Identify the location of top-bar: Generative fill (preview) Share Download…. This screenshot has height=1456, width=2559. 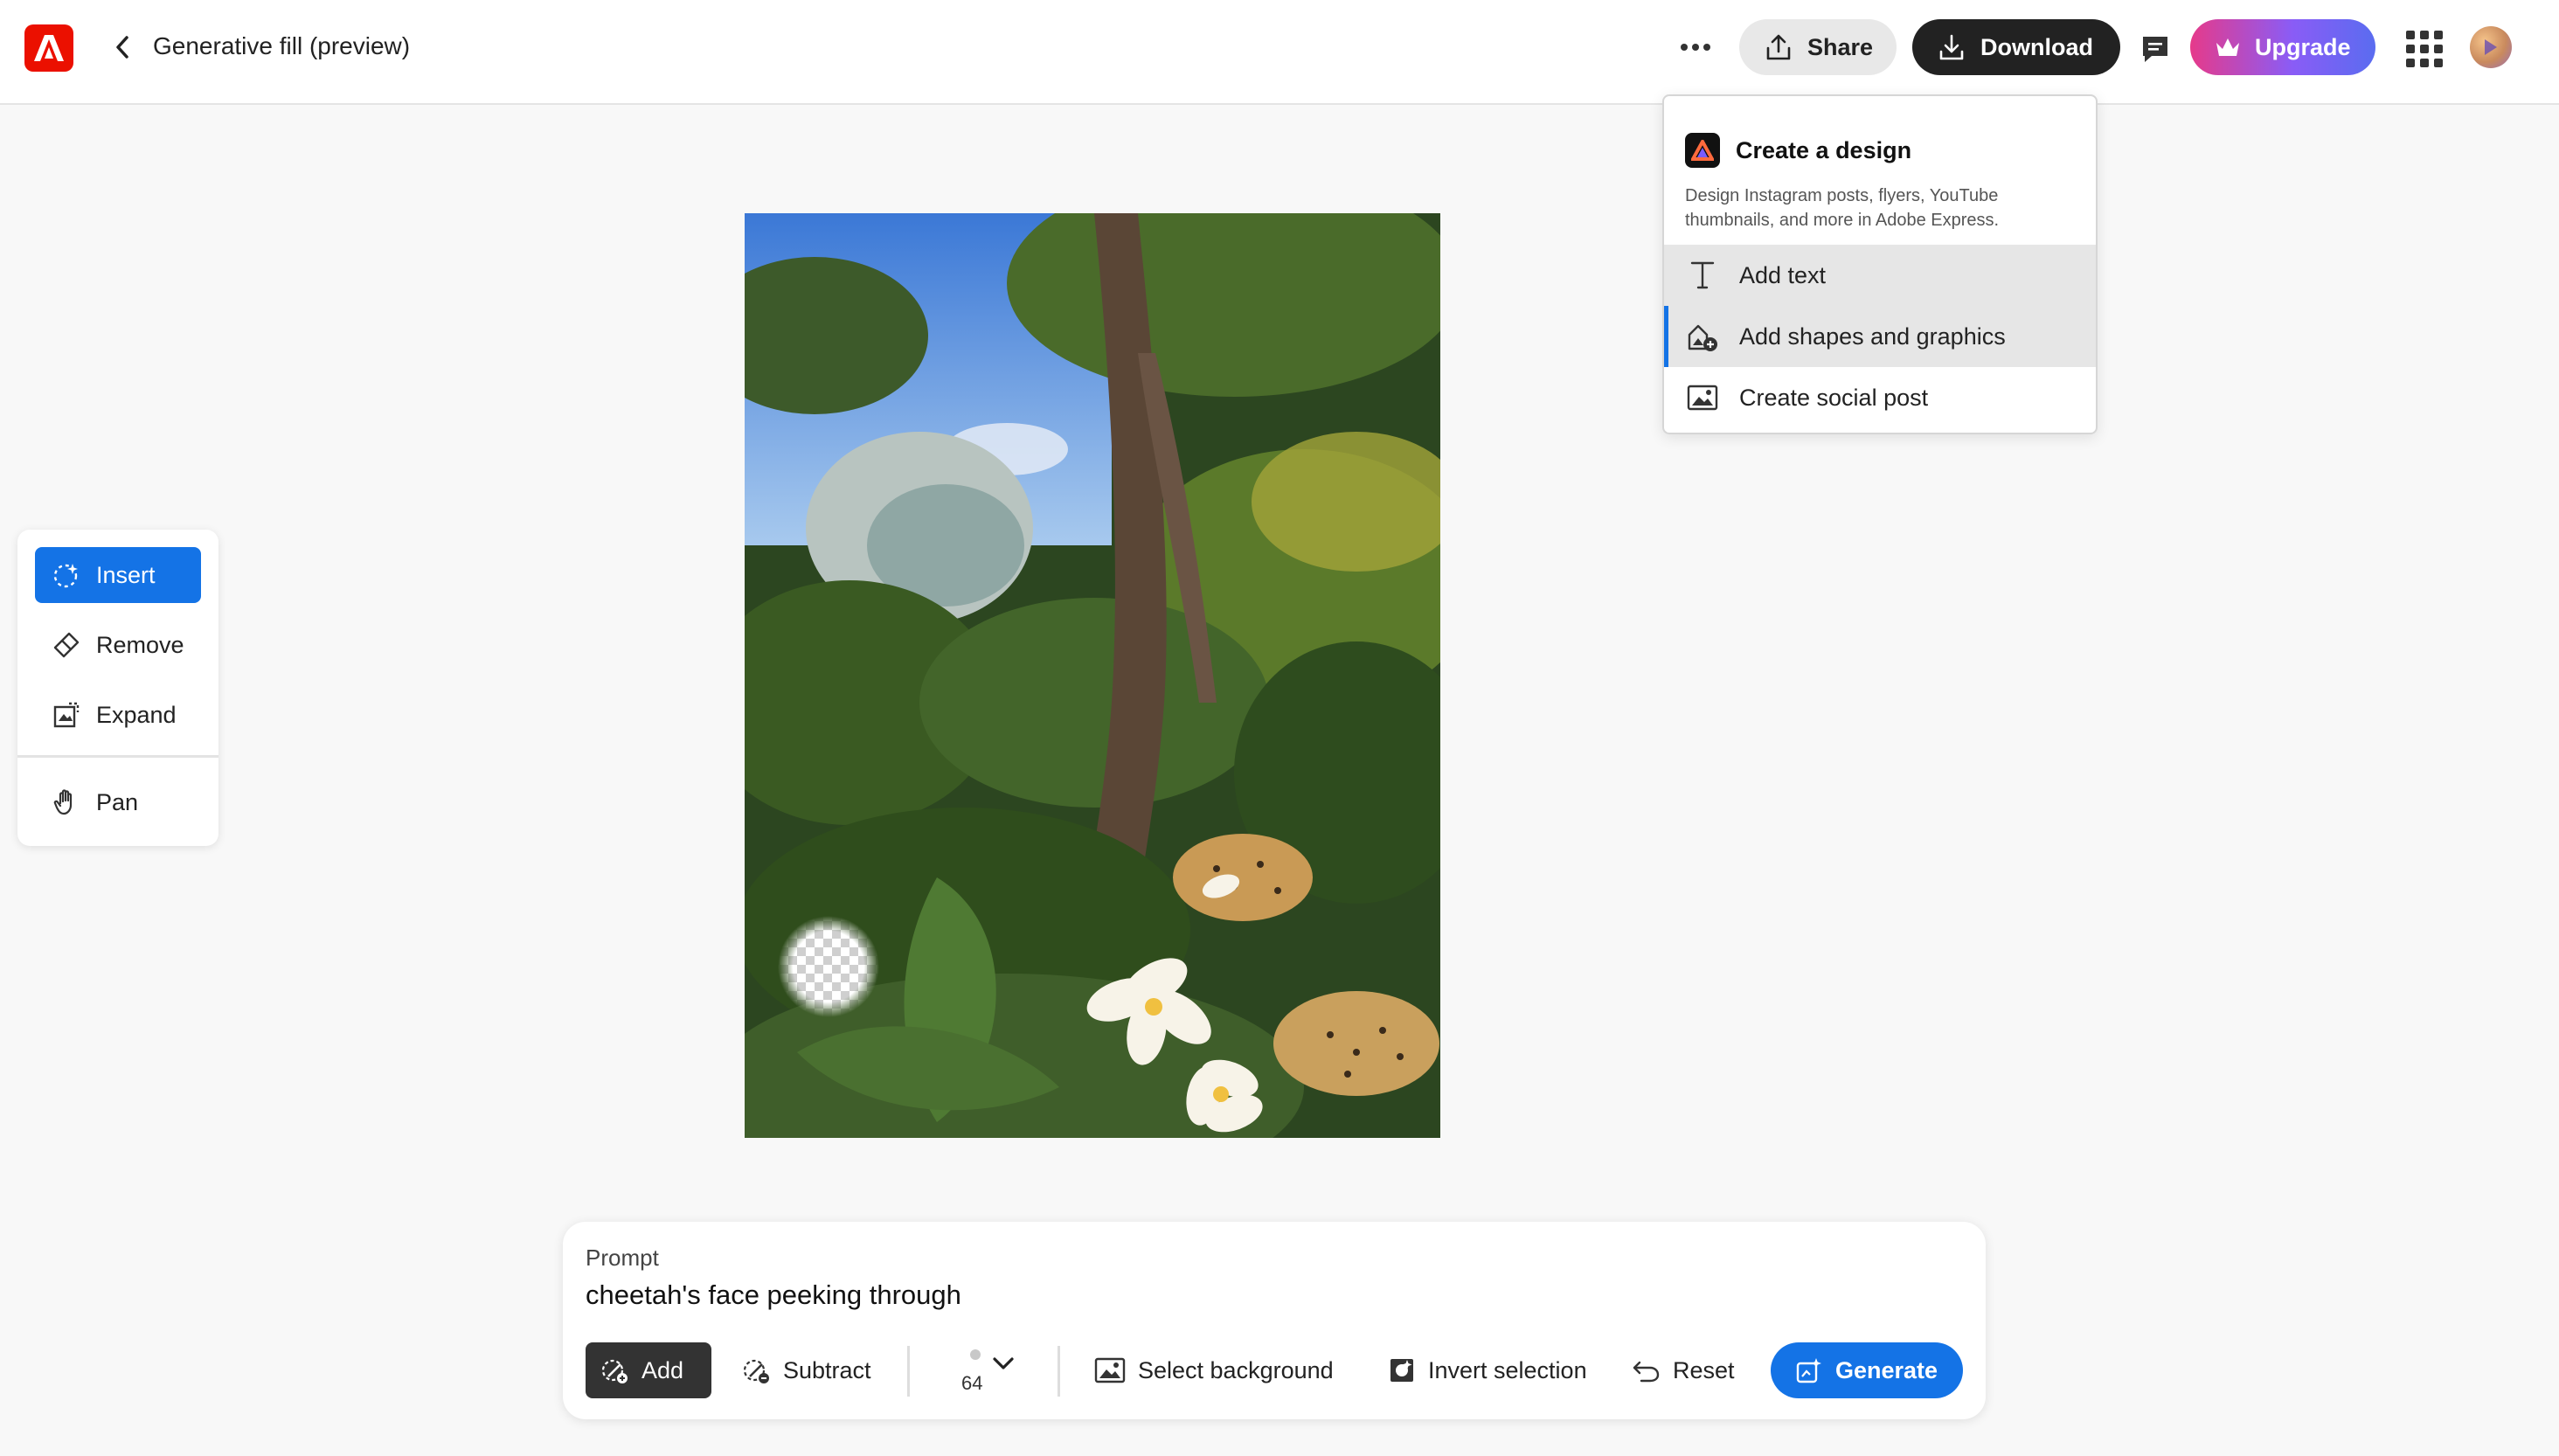
(1279, 52).